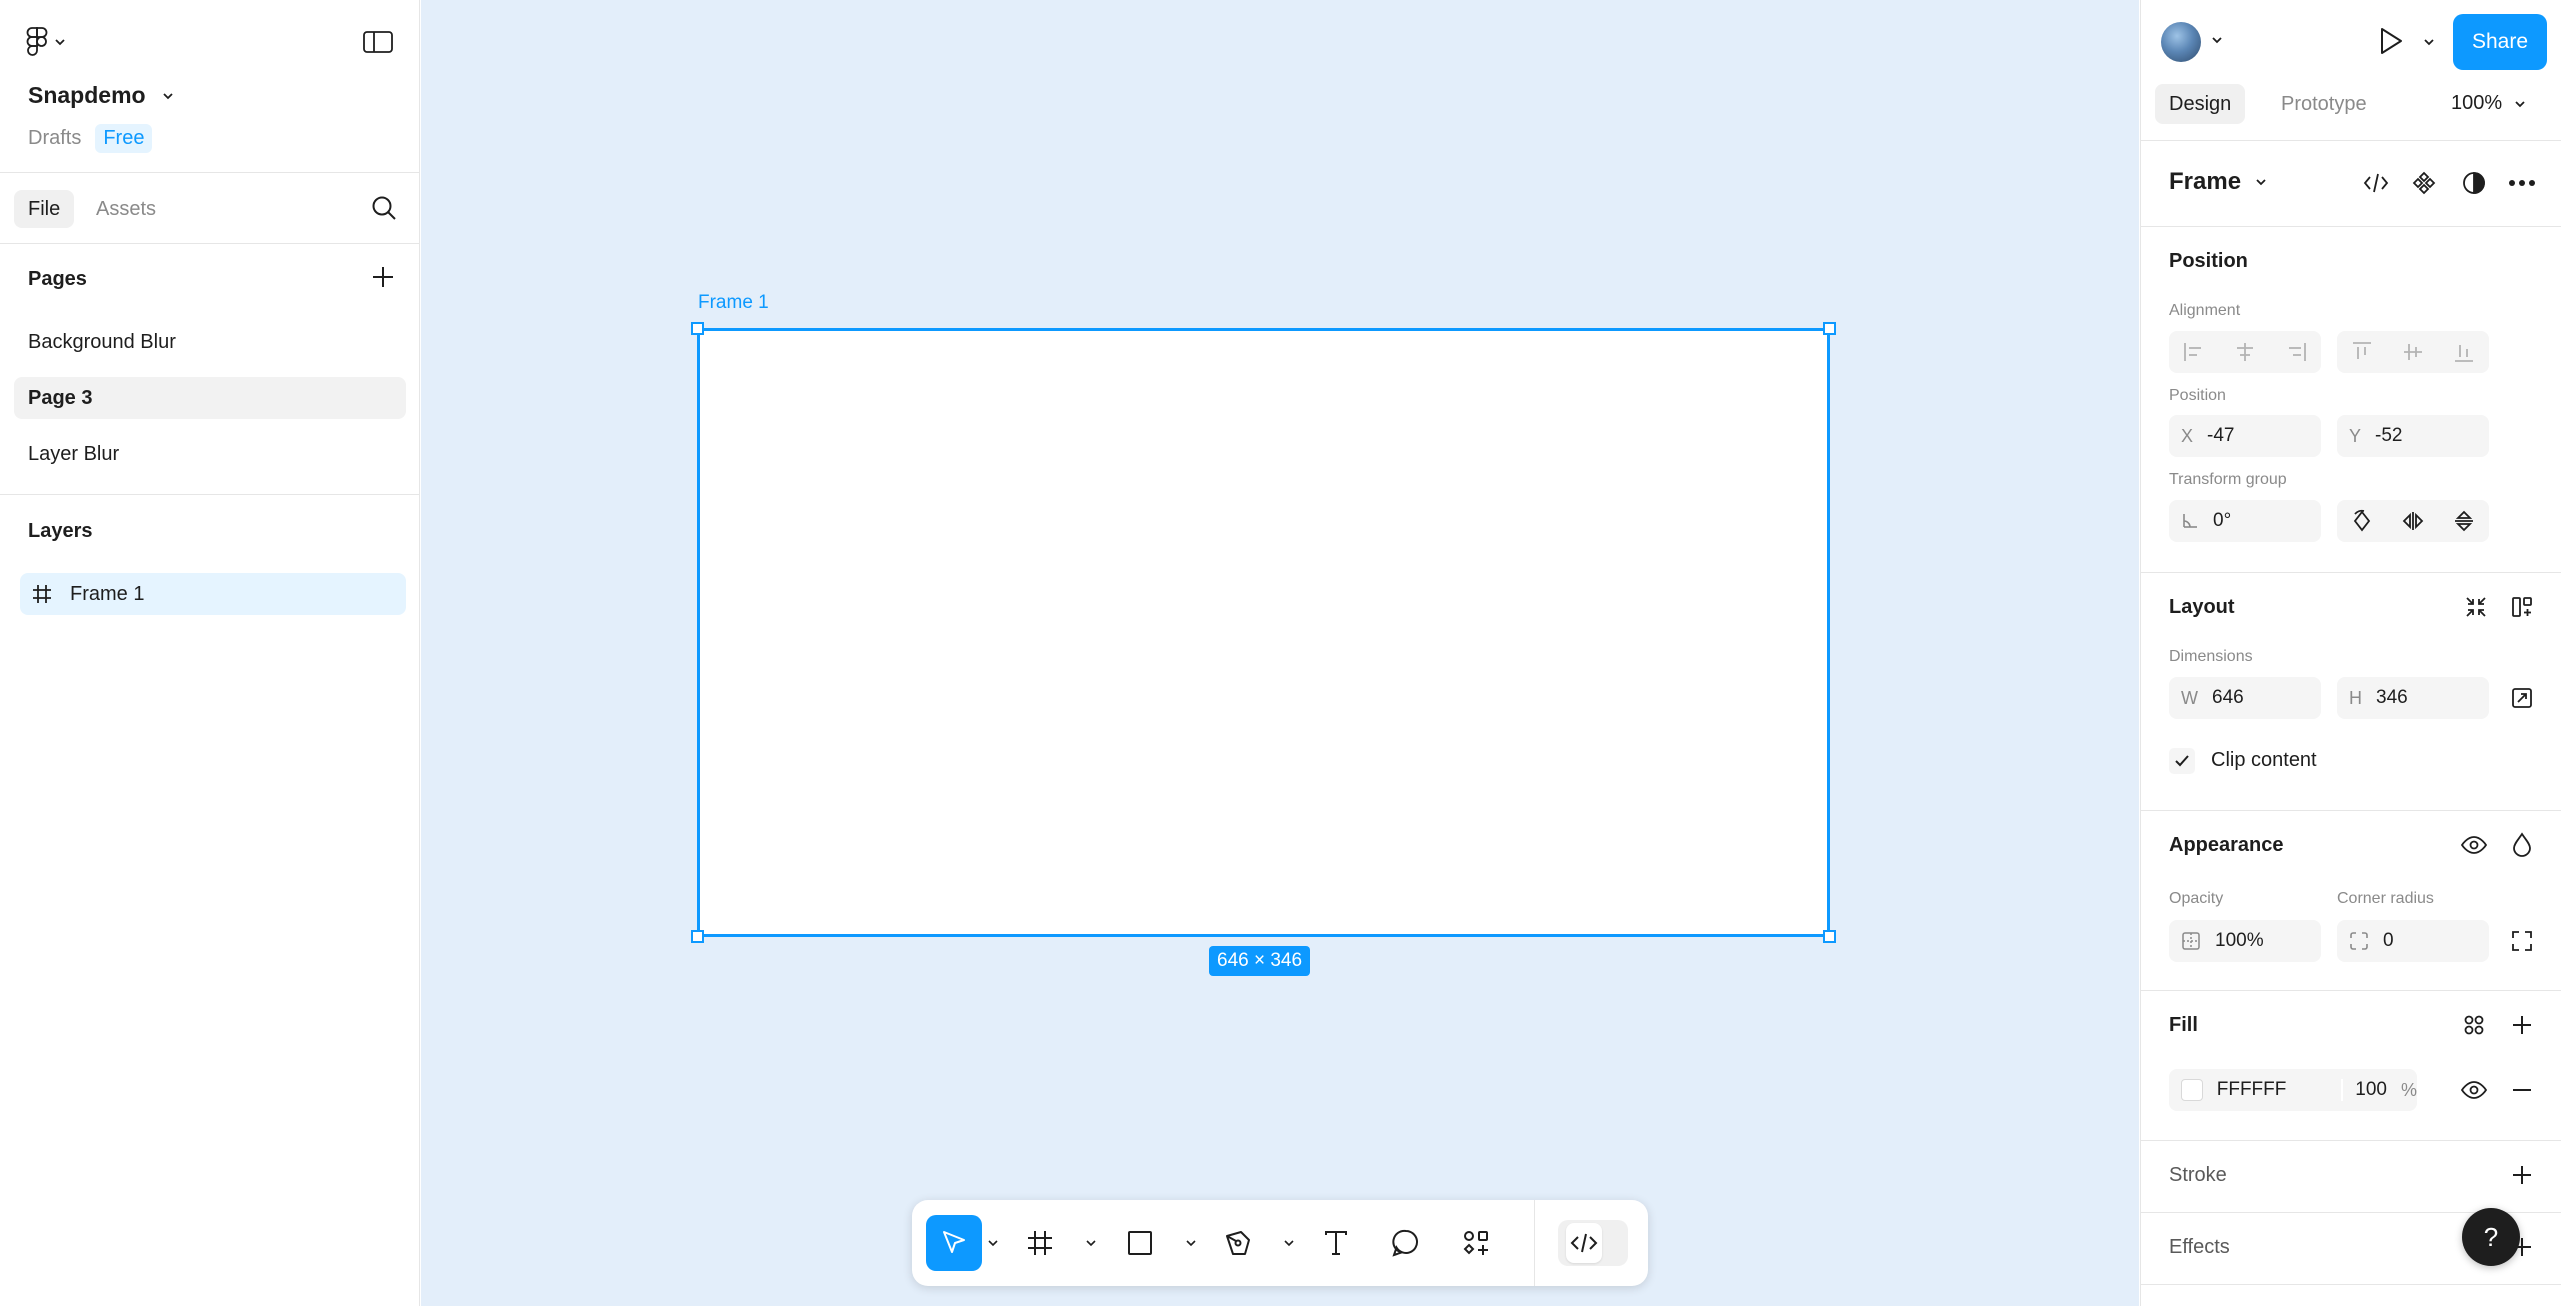 This screenshot has width=2561, height=1306. I want to click on width-field: W 646, so click(2245, 698).